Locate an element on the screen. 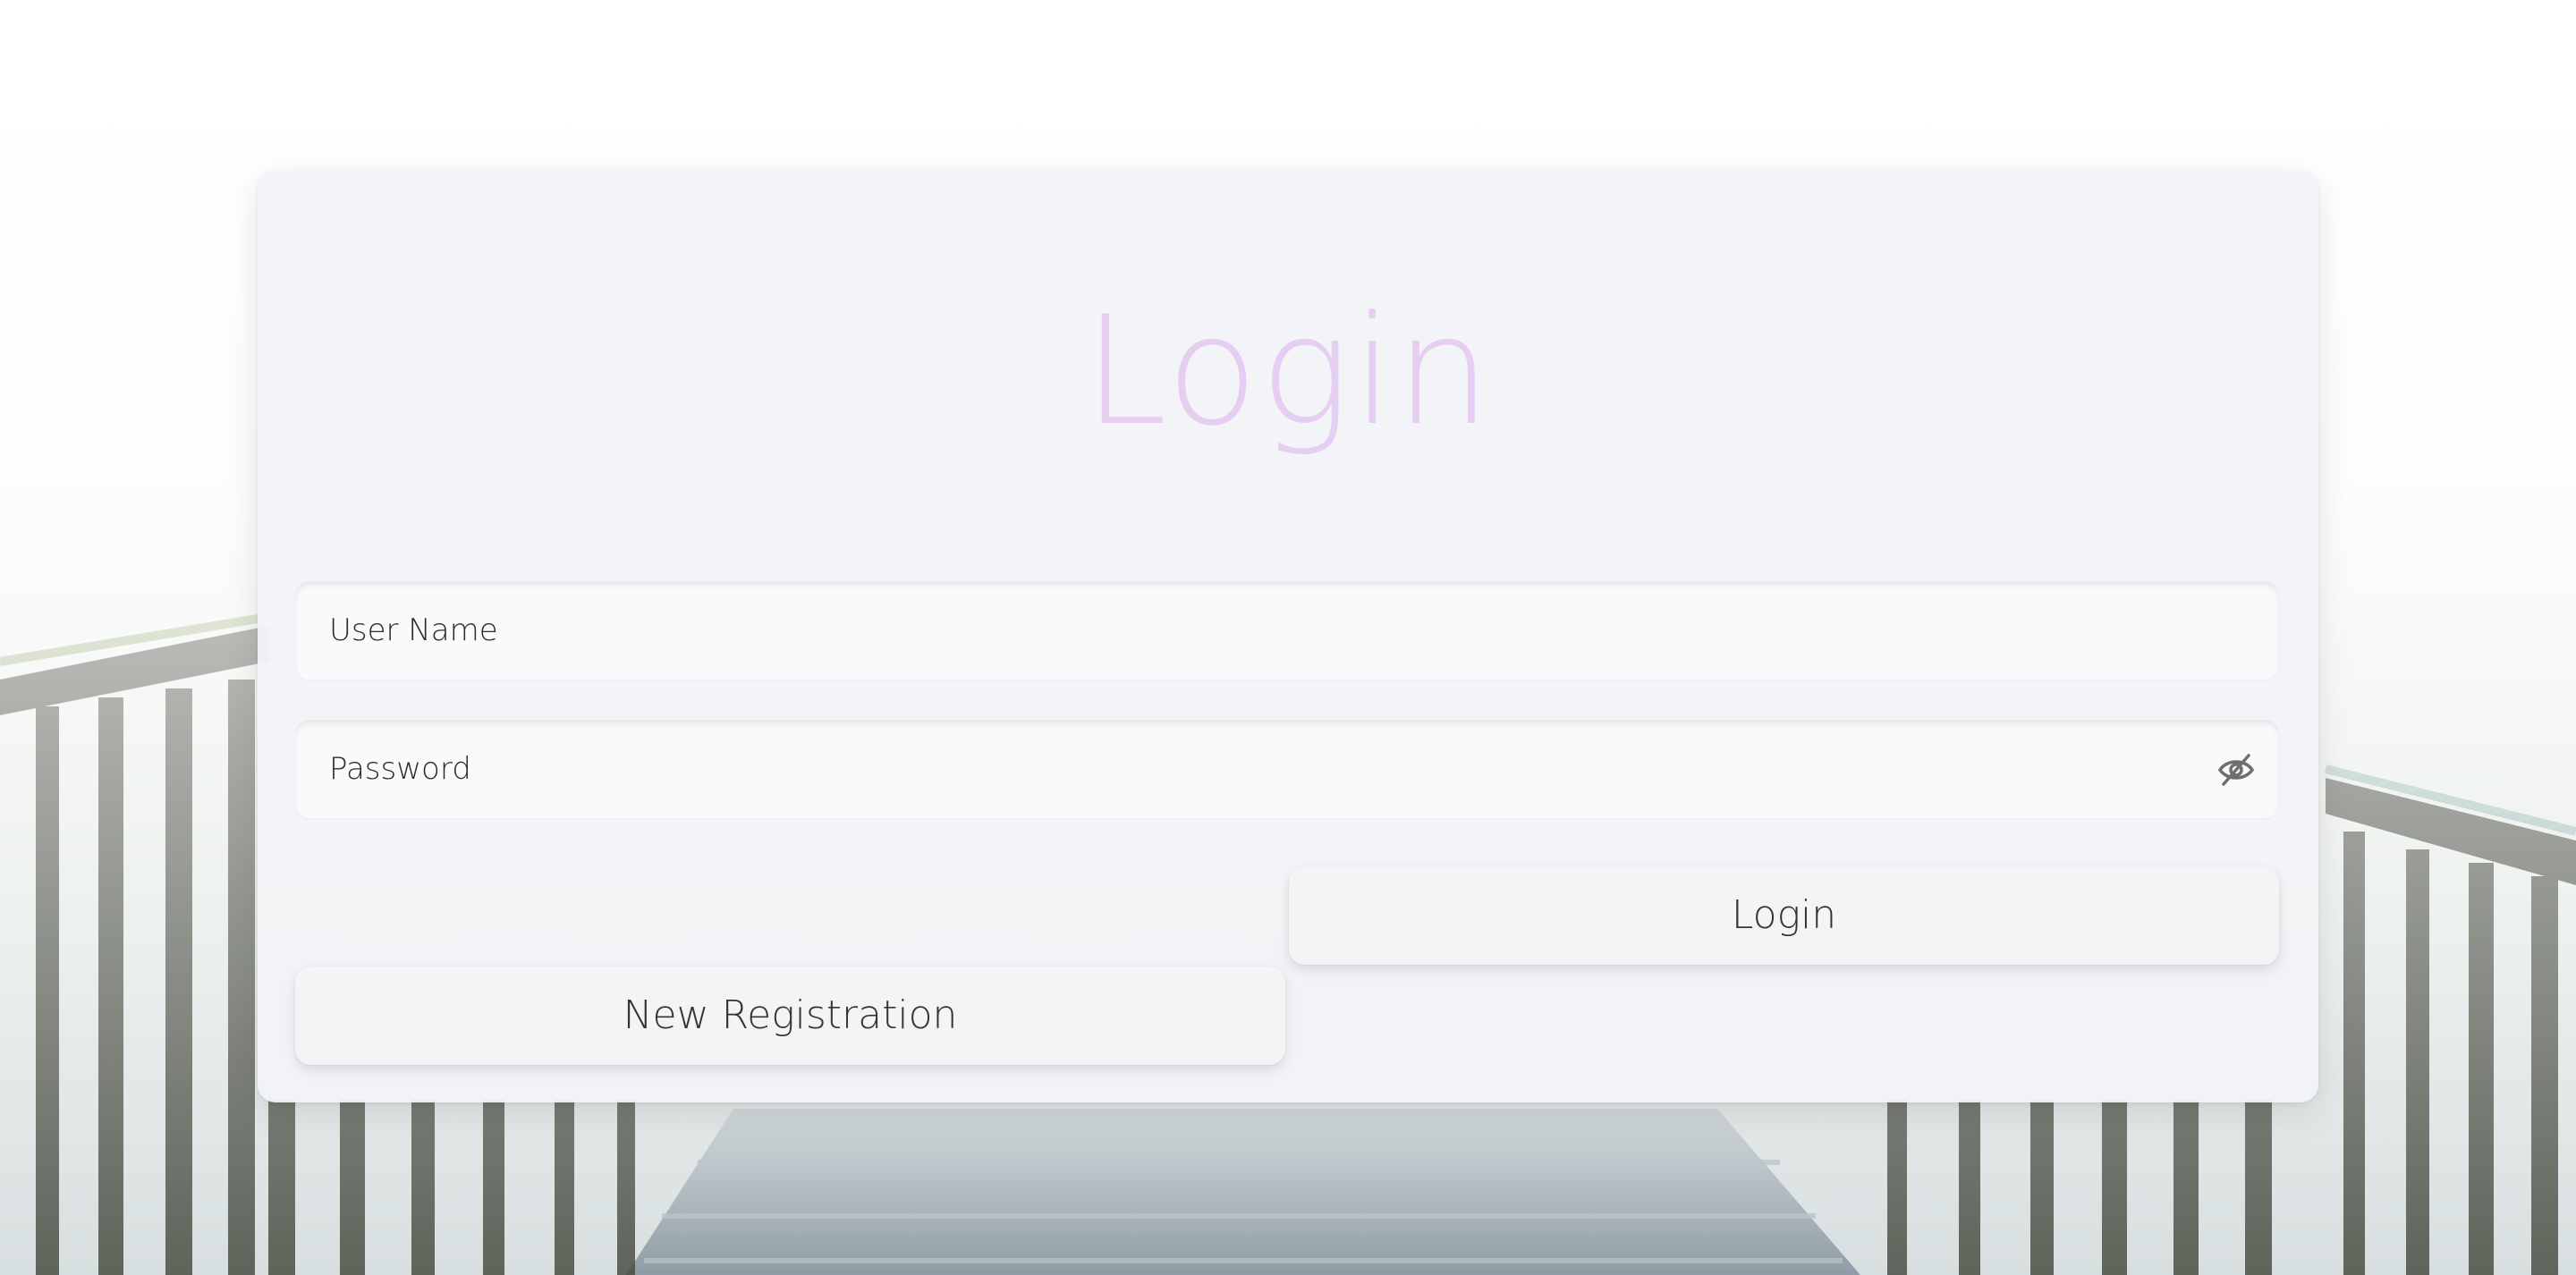  eye-slash-icon is located at coordinates (2236, 770).